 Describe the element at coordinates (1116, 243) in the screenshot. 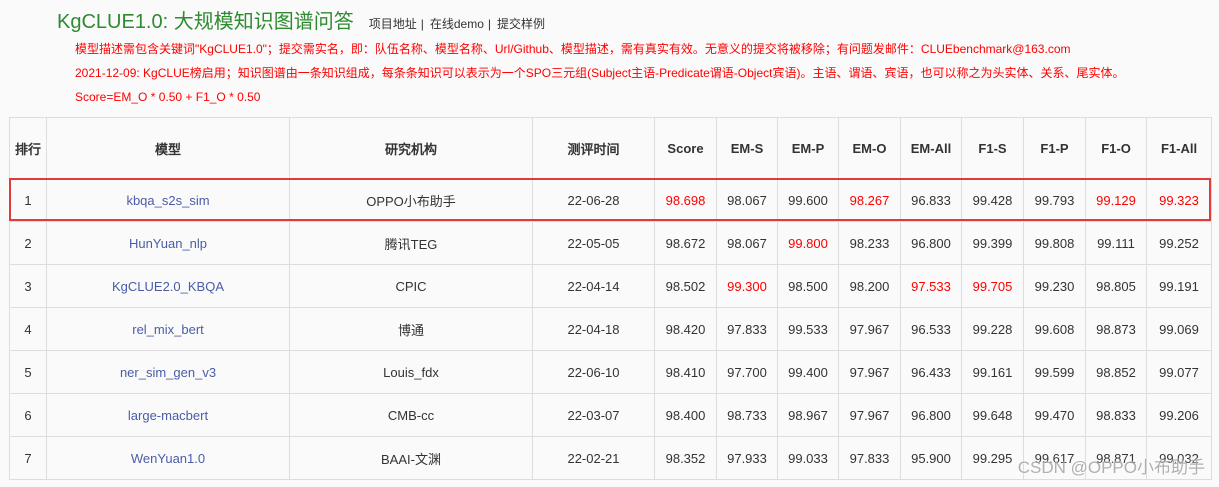

I see `f1-o-cell: 99.111` at that location.